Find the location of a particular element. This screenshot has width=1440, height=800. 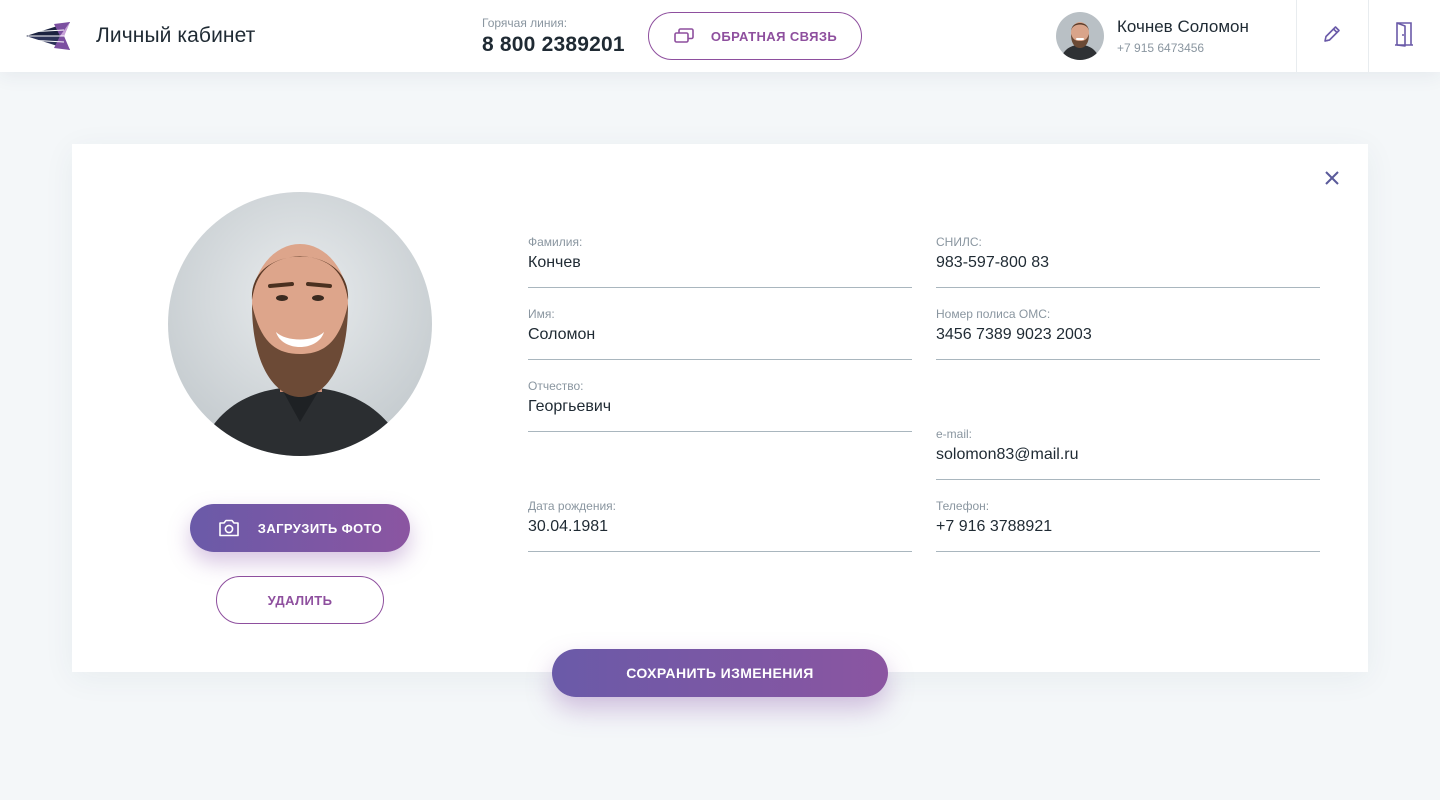

save-changes-label: СОХРАНИТЬ ИЗМЕНЕНИЯ is located at coordinates (720, 673).